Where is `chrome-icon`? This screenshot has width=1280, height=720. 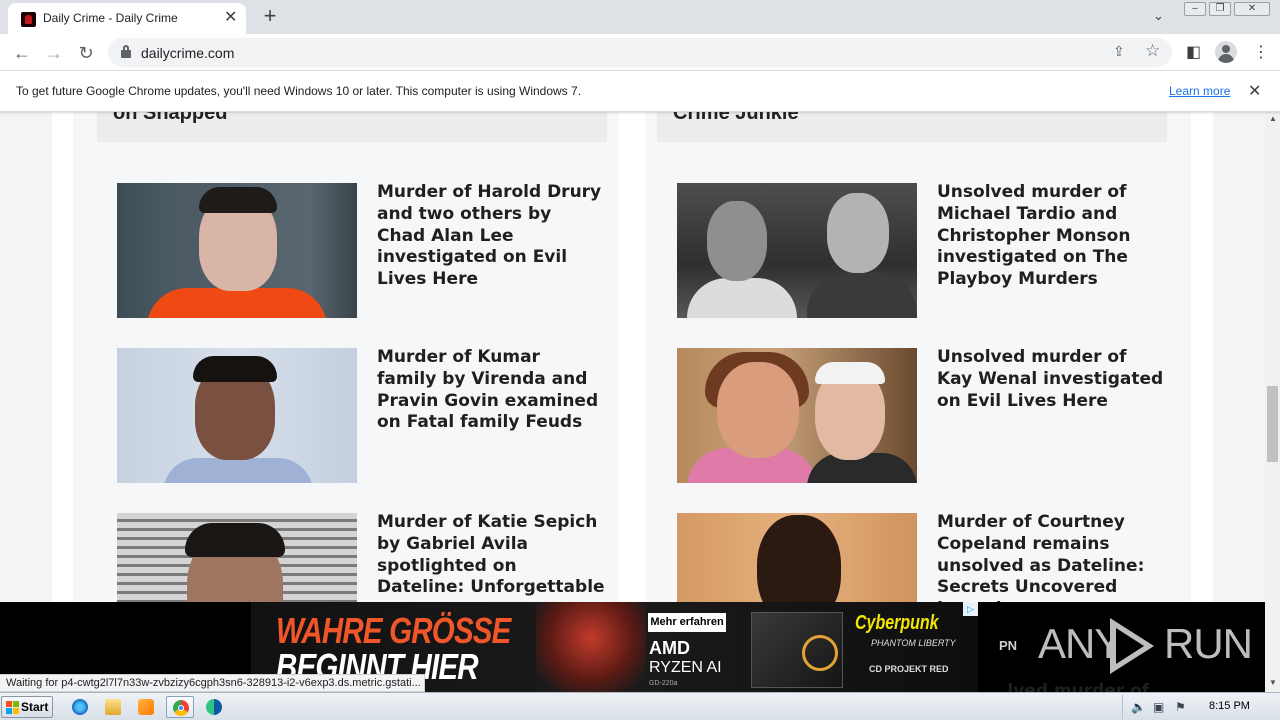 chrome-icon is located at coordinates (180, 707).